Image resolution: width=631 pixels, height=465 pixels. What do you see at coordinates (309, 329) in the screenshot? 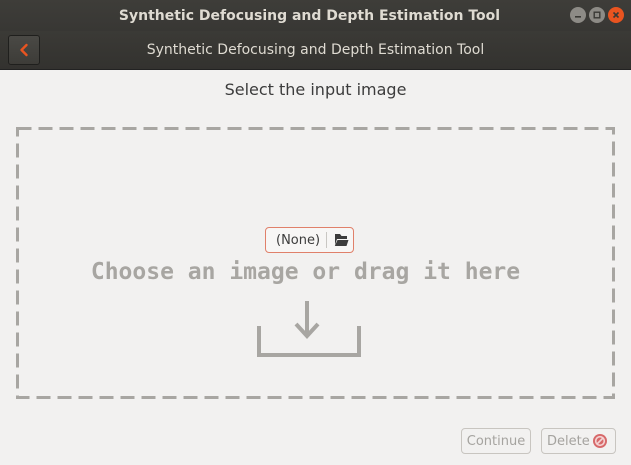
I see `download-tray-icon` at bounding box center [309, 329].